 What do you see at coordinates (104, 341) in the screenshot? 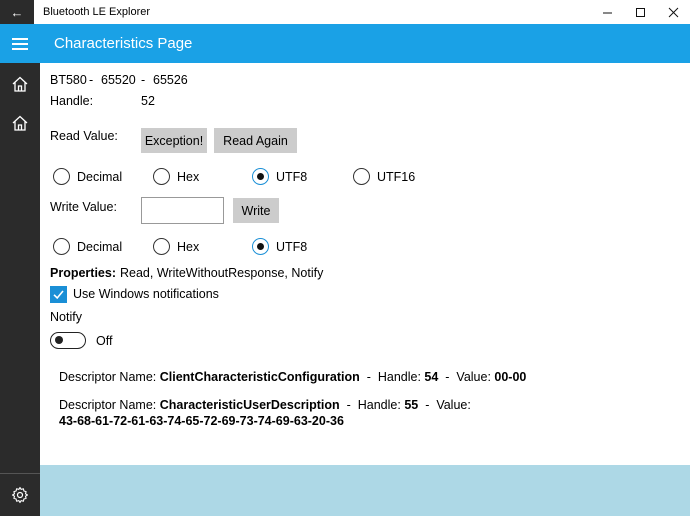
I see `notify-toggle-state: Off` at bounding box center [104, 341].